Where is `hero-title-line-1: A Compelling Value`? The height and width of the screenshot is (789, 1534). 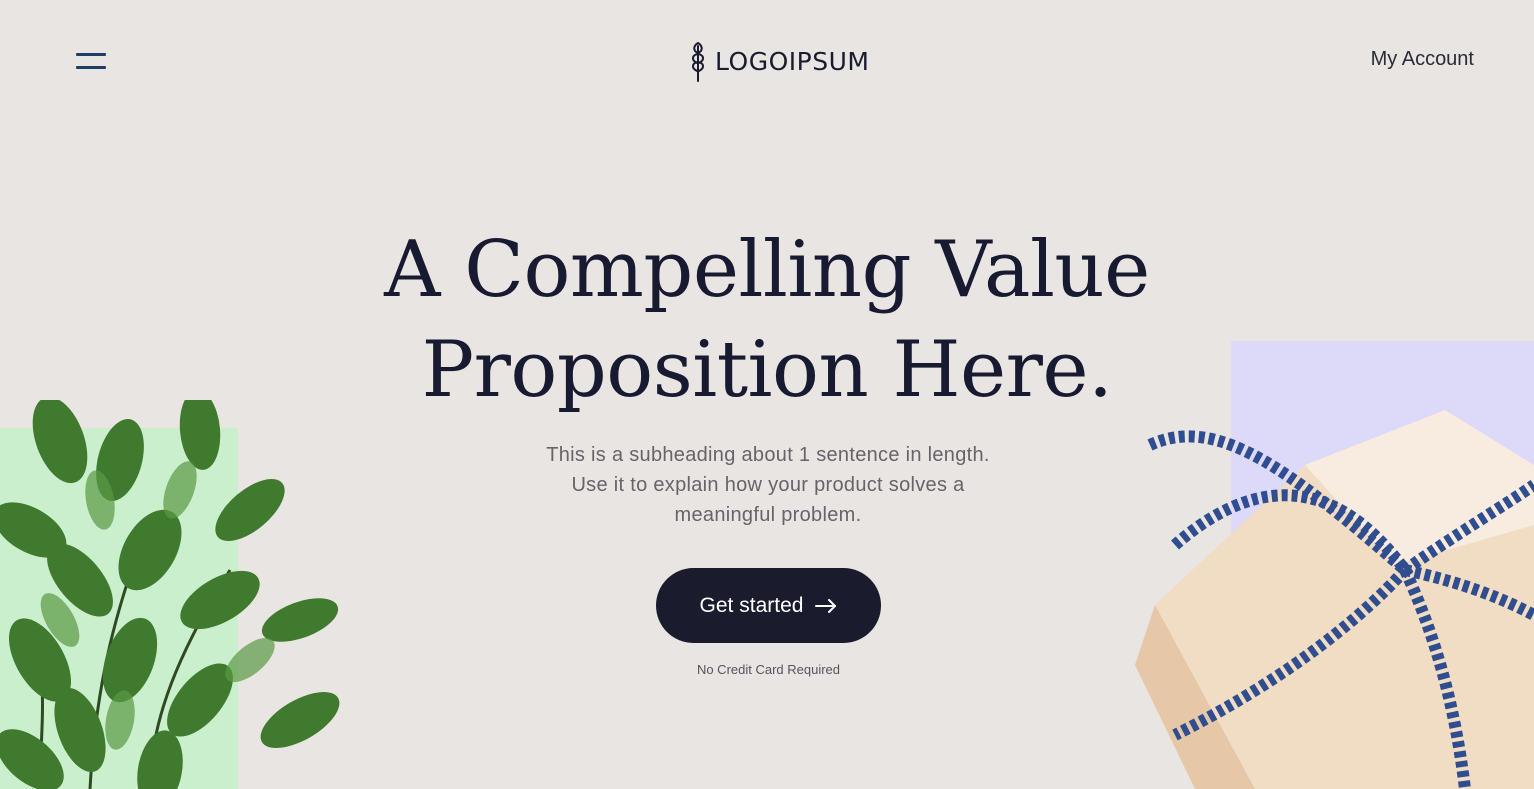
hero-title-line-1: A Compelling Value is located at coordinates (767, 270).